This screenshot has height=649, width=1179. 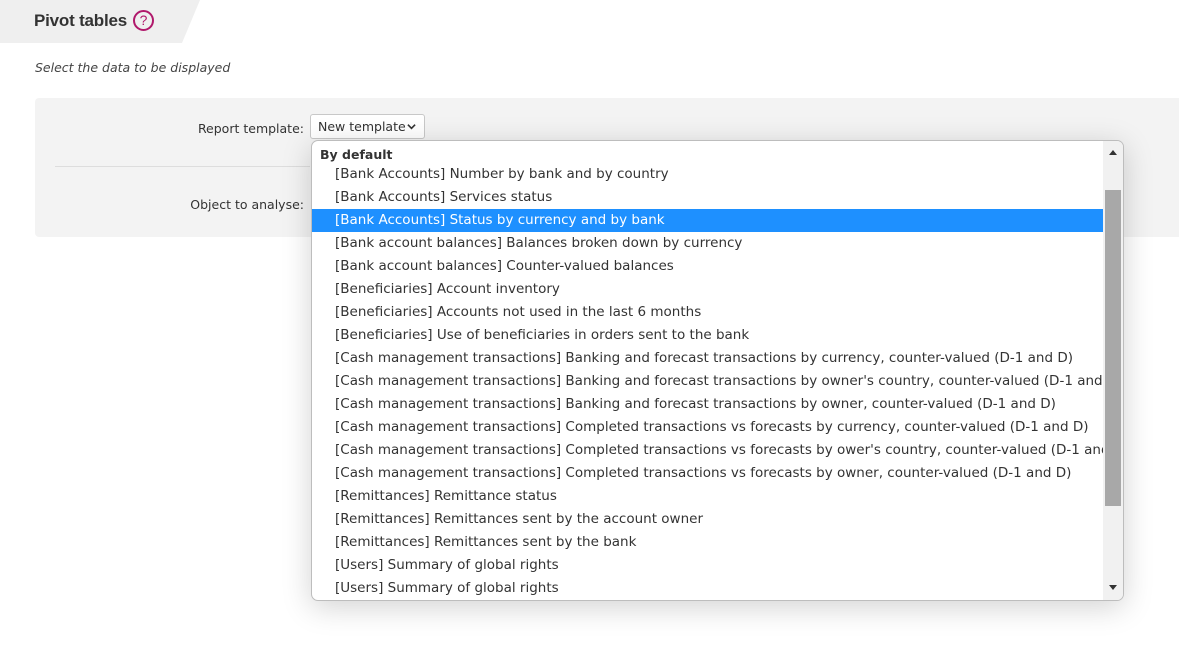 What do you see at coordinates (250, 128) in the screenshot?
I see `report-template-label: Report template:` at bounding box center [250, 128].